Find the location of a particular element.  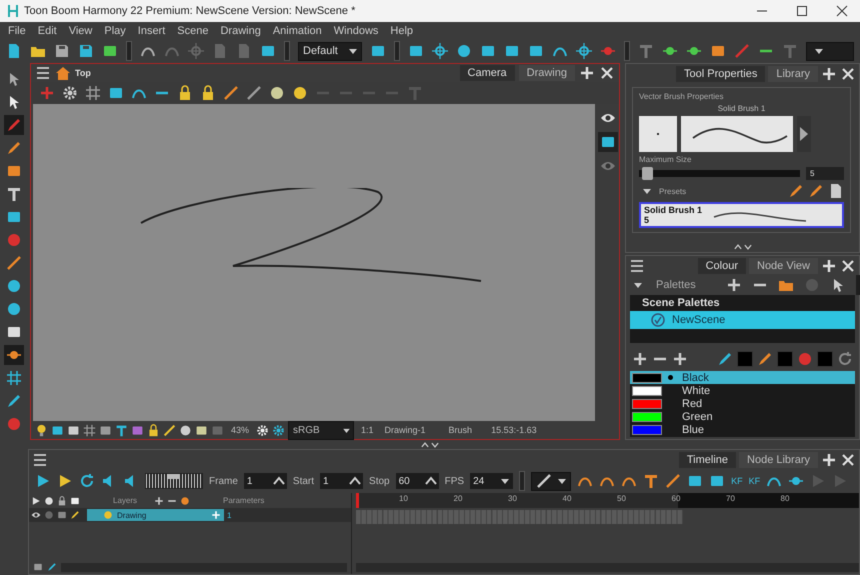

view-tab: Drawing is located at coordinates (546, 73).